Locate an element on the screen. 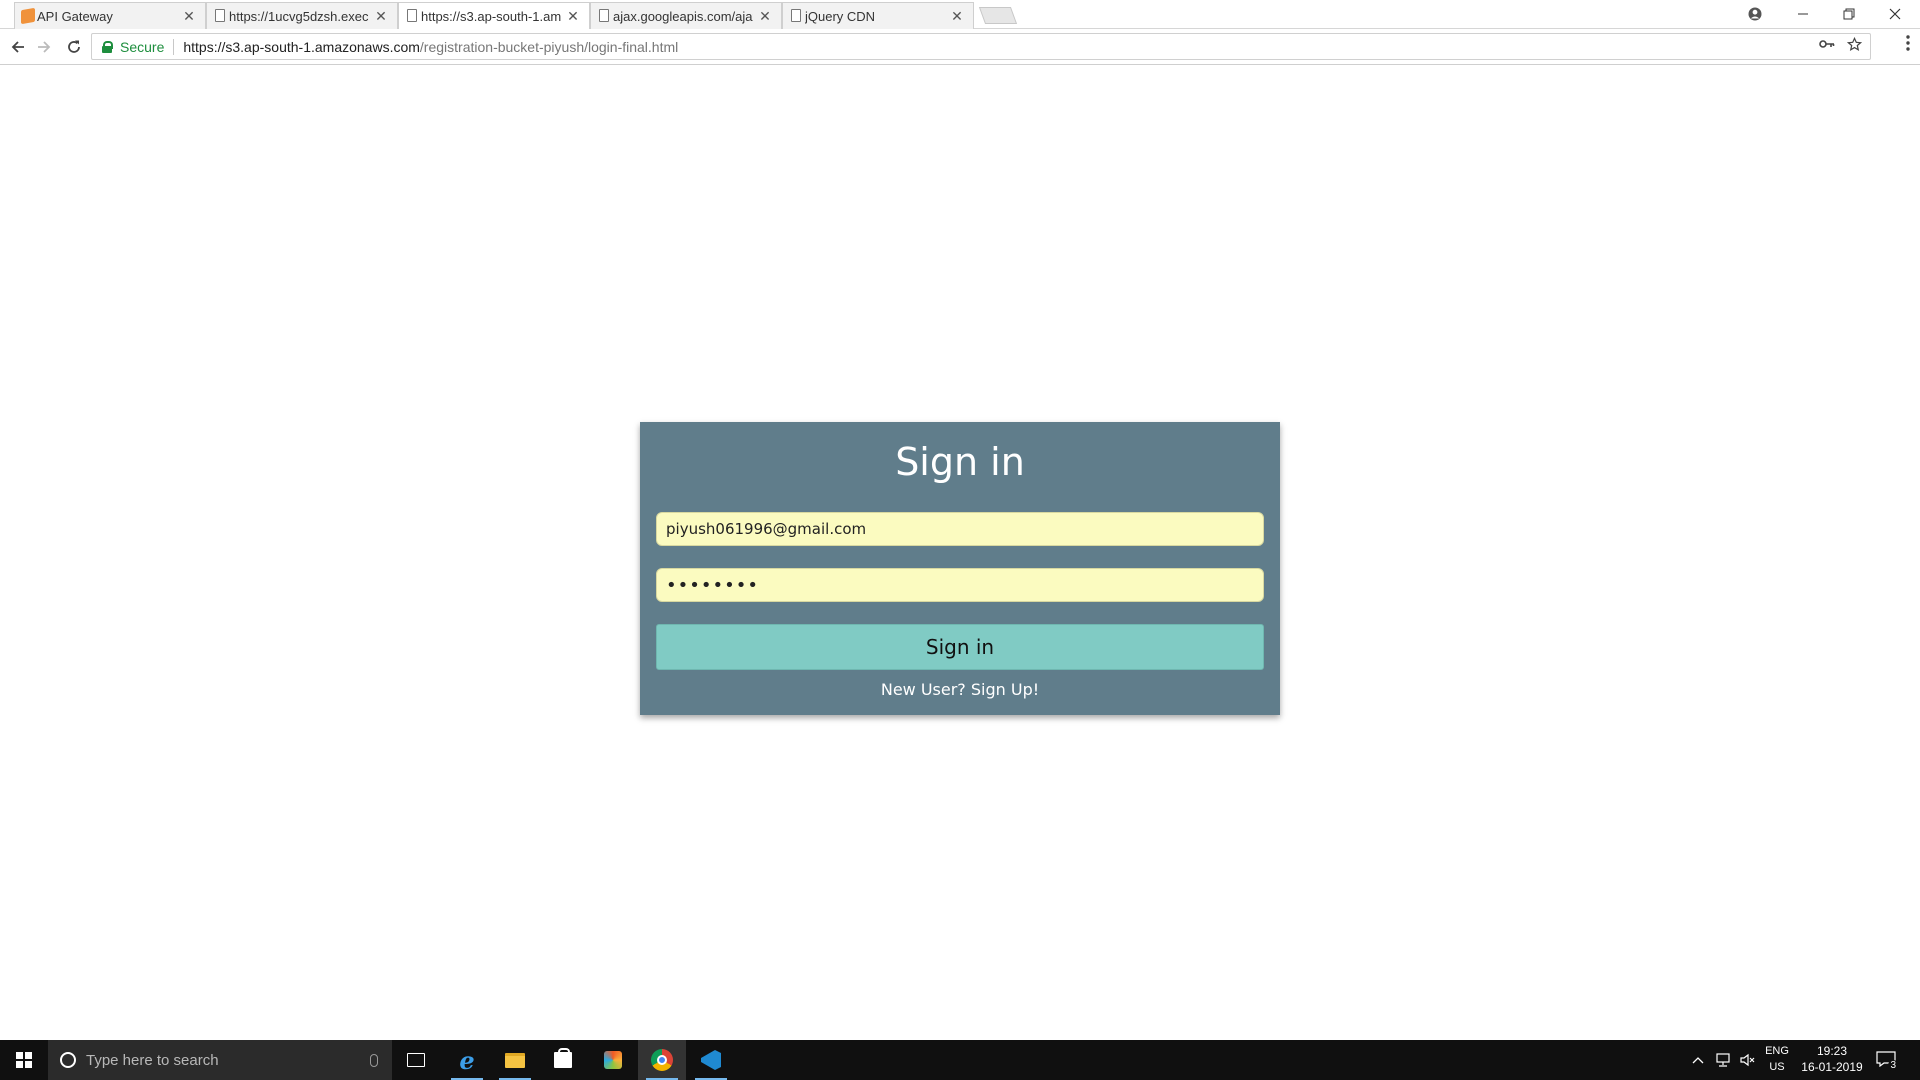  taskbar-file-explorer is located at coordinates (515, 1060).